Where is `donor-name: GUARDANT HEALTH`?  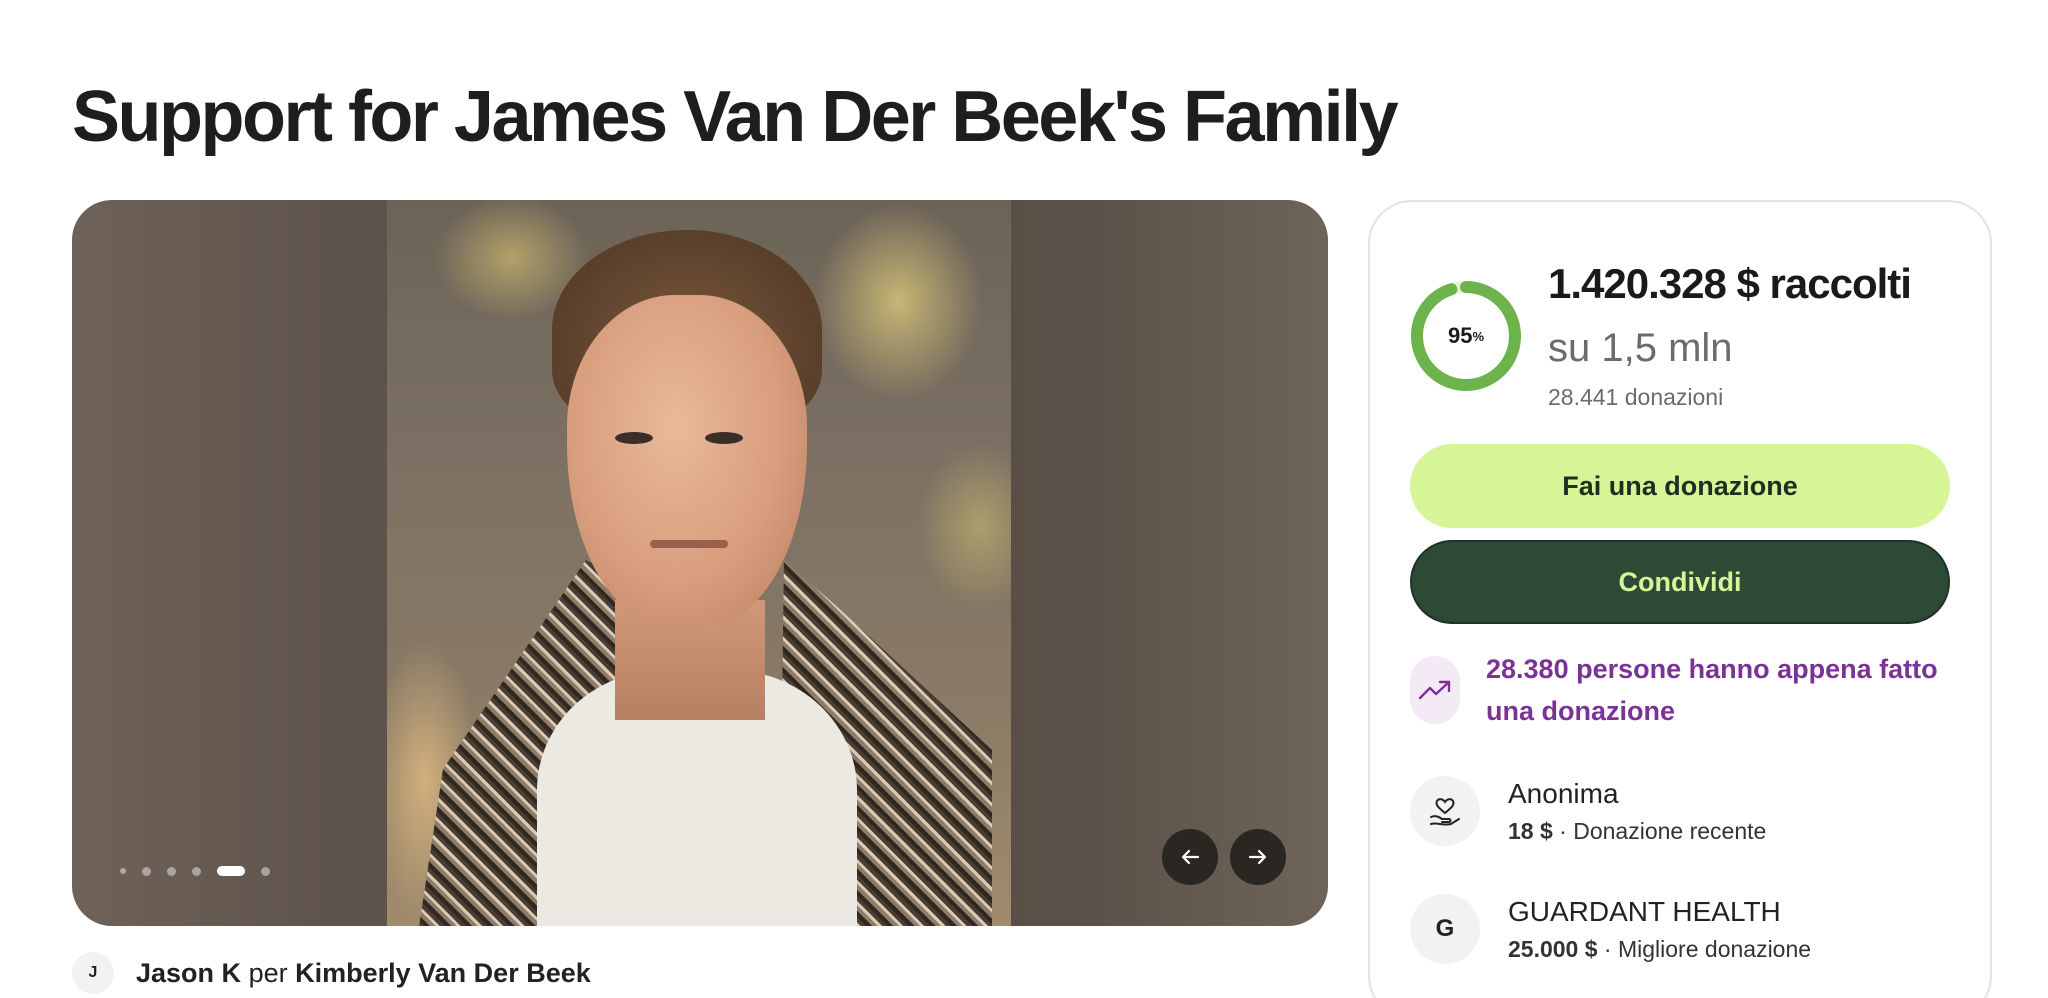 donor-name: GUARDANT HEALTH is located at coordinates (1644, 911).